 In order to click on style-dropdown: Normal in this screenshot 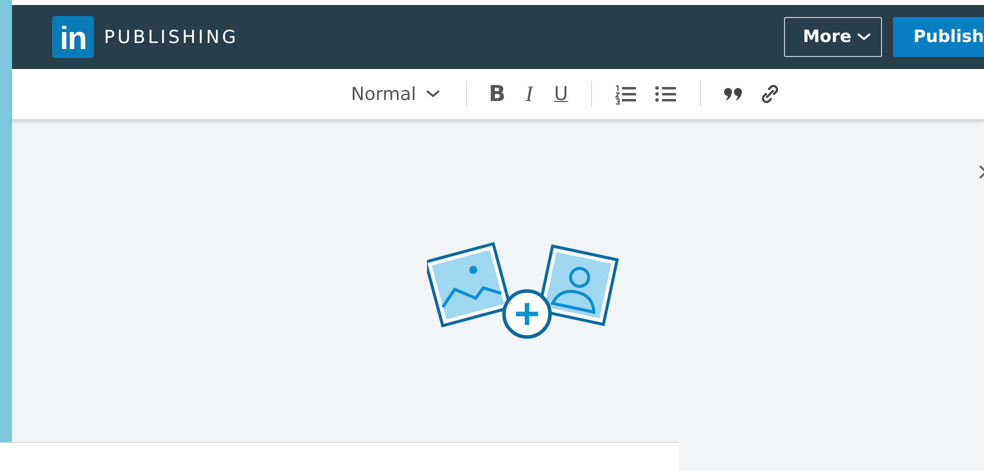, I will do `click(395, 94)`.